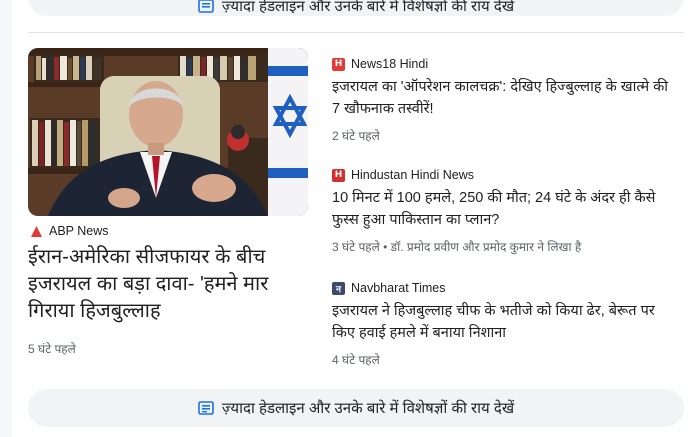 The width and height of the screenshot is (692, 437). I want to click on navbharat-logo-icon: न, so click(338, 288).